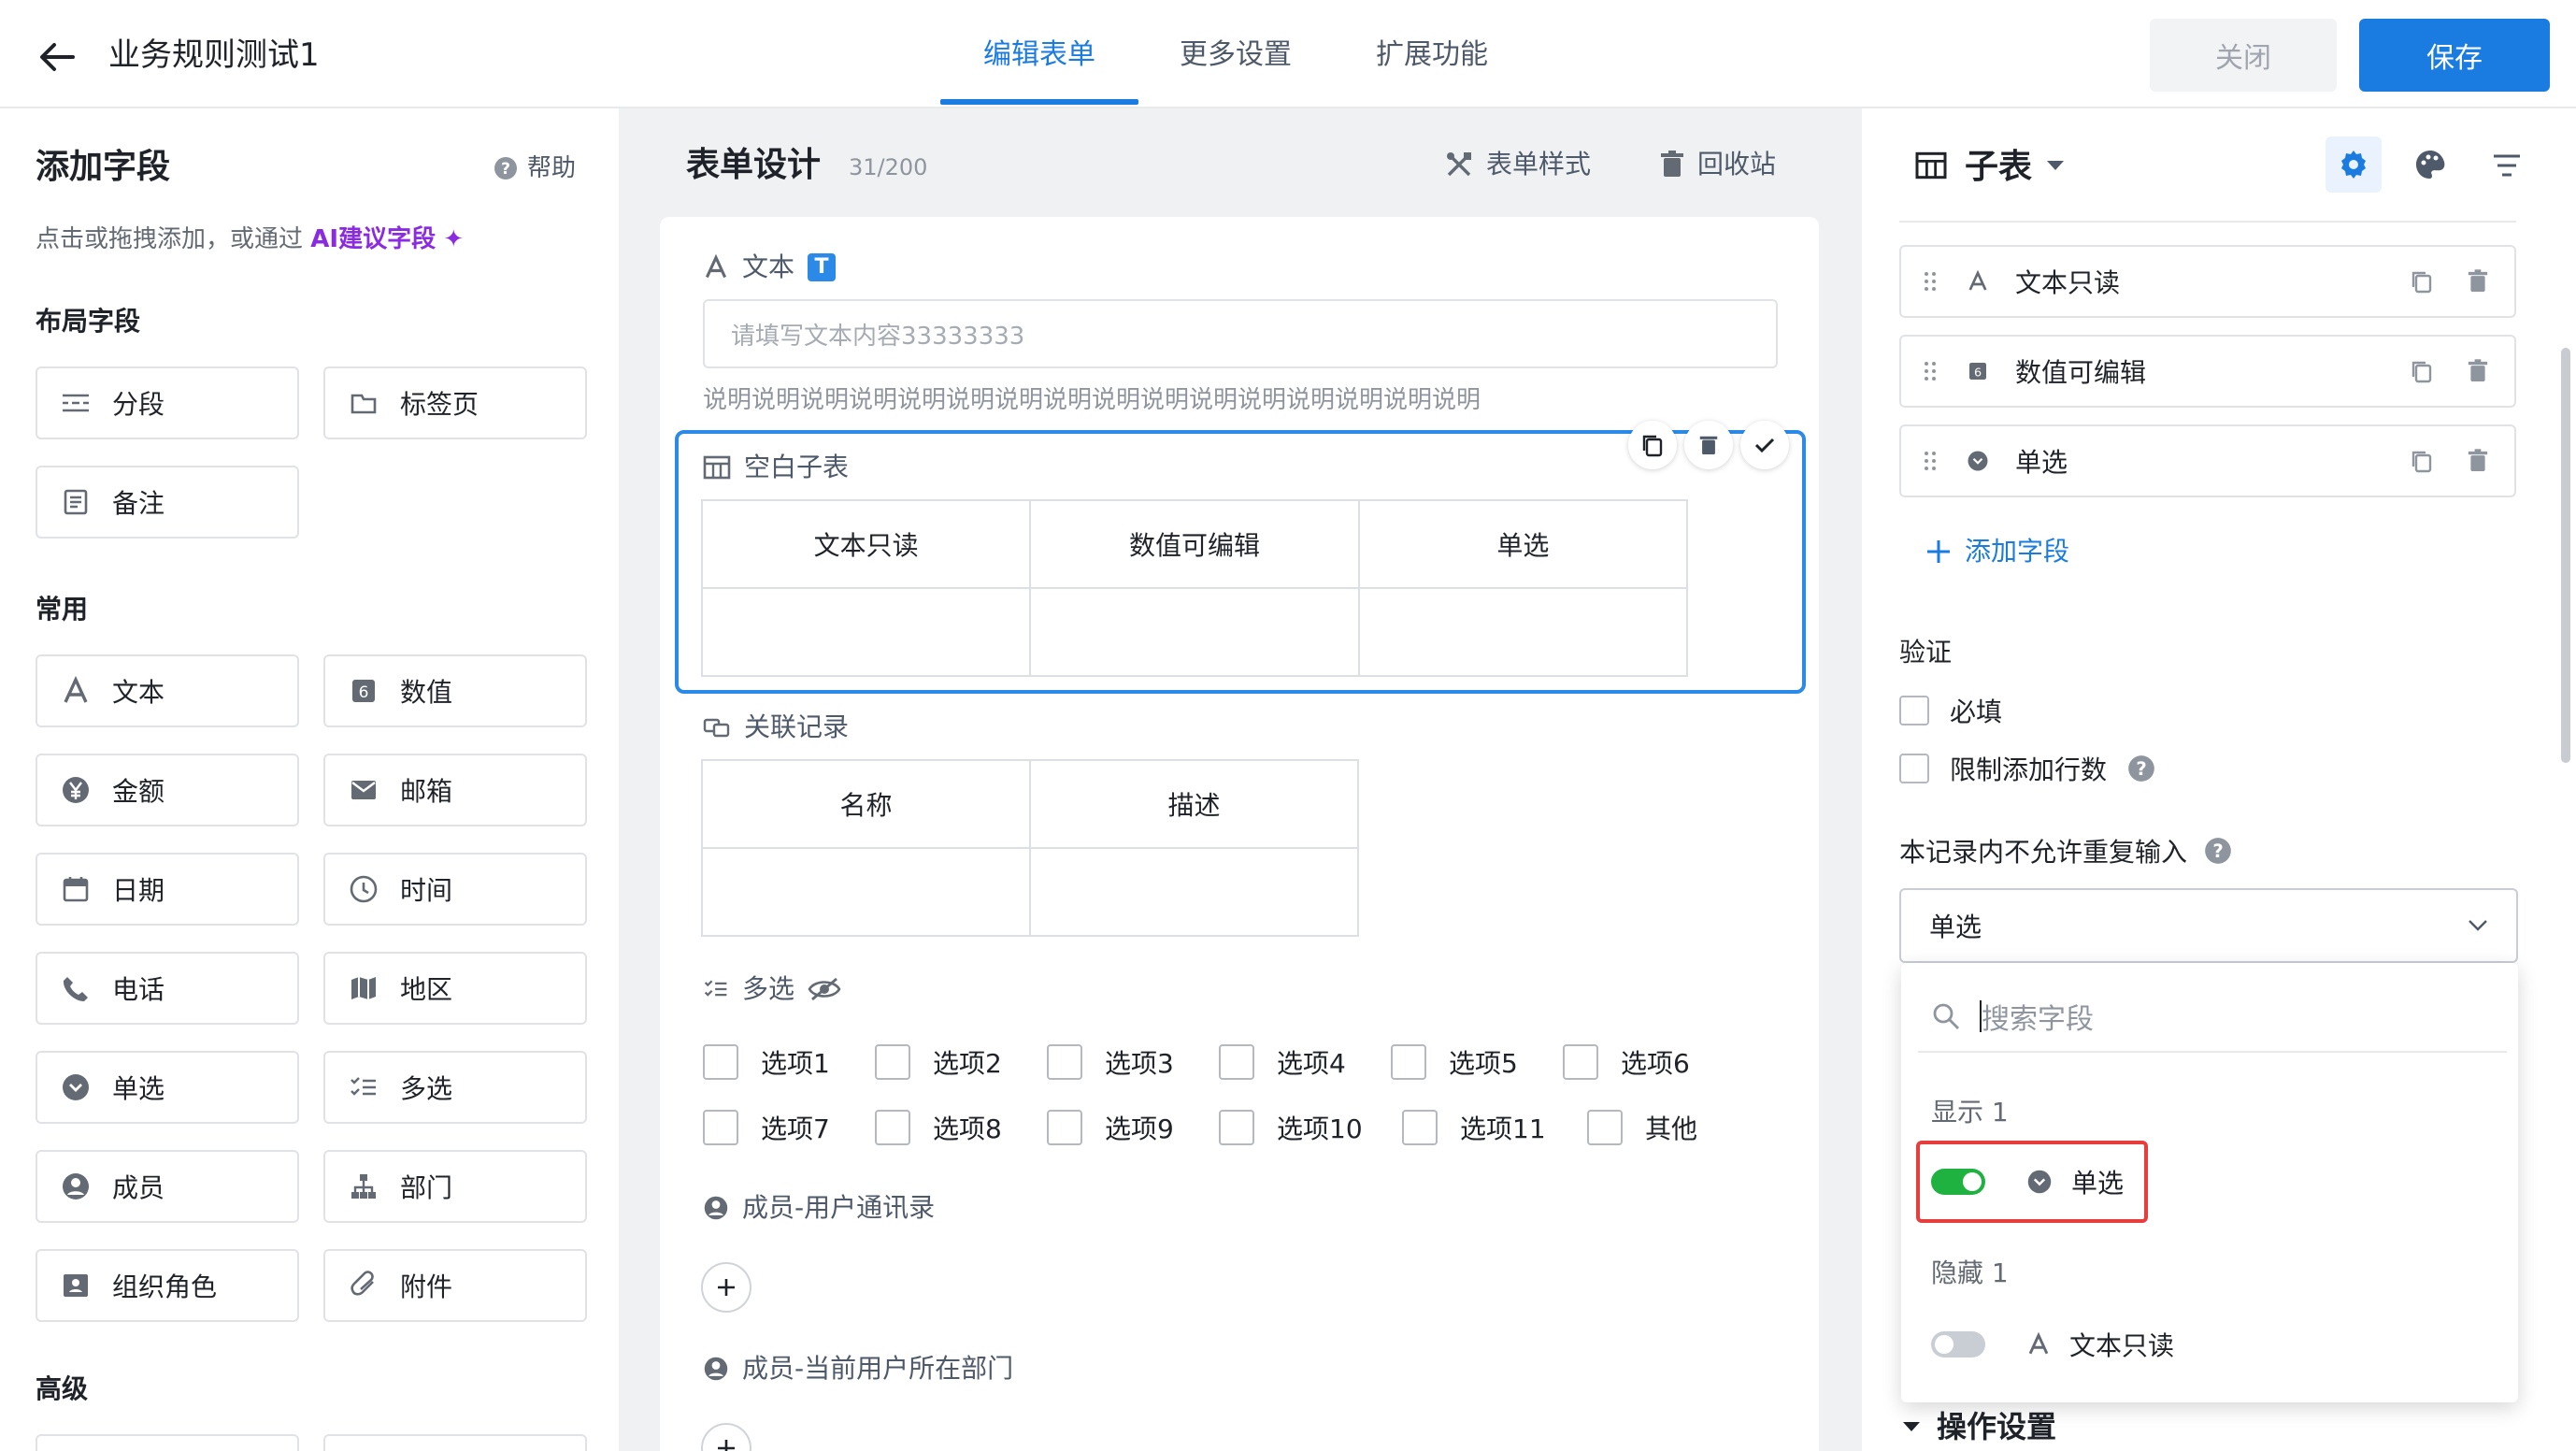 The height and width of the screenshot is (1451, 2576). Describe the element at coordinates (770, 268) in the screenshot. I see `text-field-label: 文本 T` at that location.